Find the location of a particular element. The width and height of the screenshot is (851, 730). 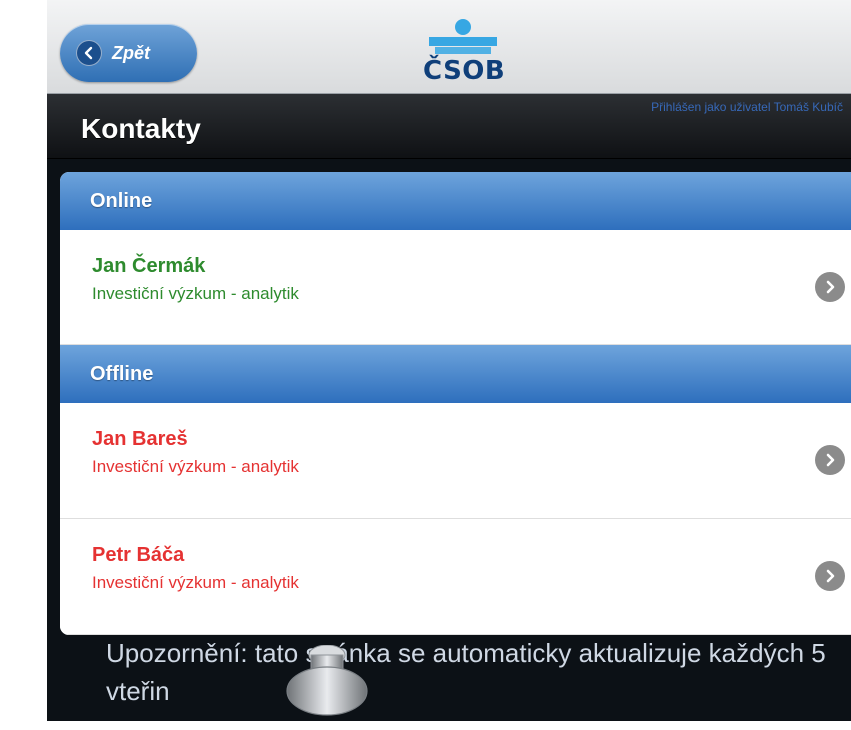

contact-name: Jan Bareš is located at coordinates (140, 439).